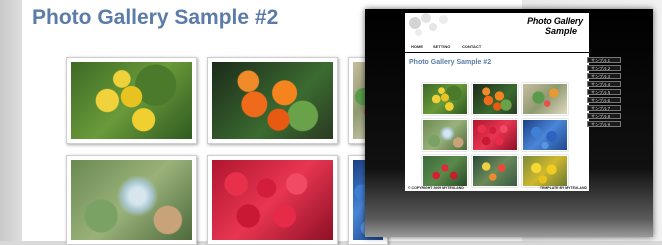 Image resolution: width=662 pixels, height=245 pixels. Describe the element at coordinates (601, 116) in the screenshot. I see `preview-sidebar-label: サンプル８` at that location.